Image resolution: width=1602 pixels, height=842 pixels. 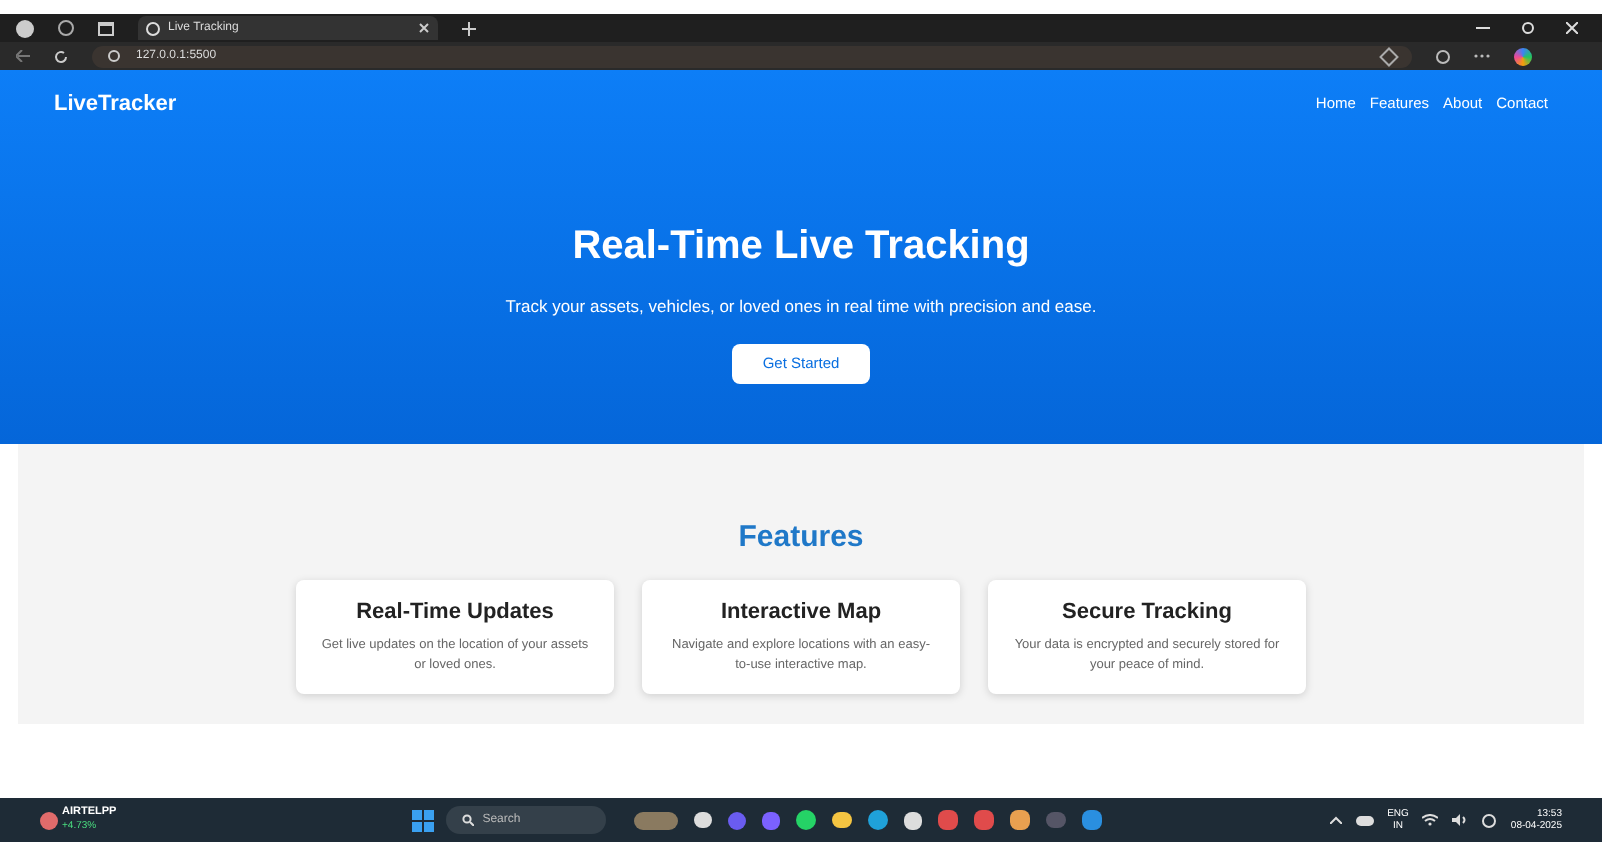 What do you see at coordinates (61, 56) in the screenshot?
I see `reload-icon` at bounding box center [61, 56].